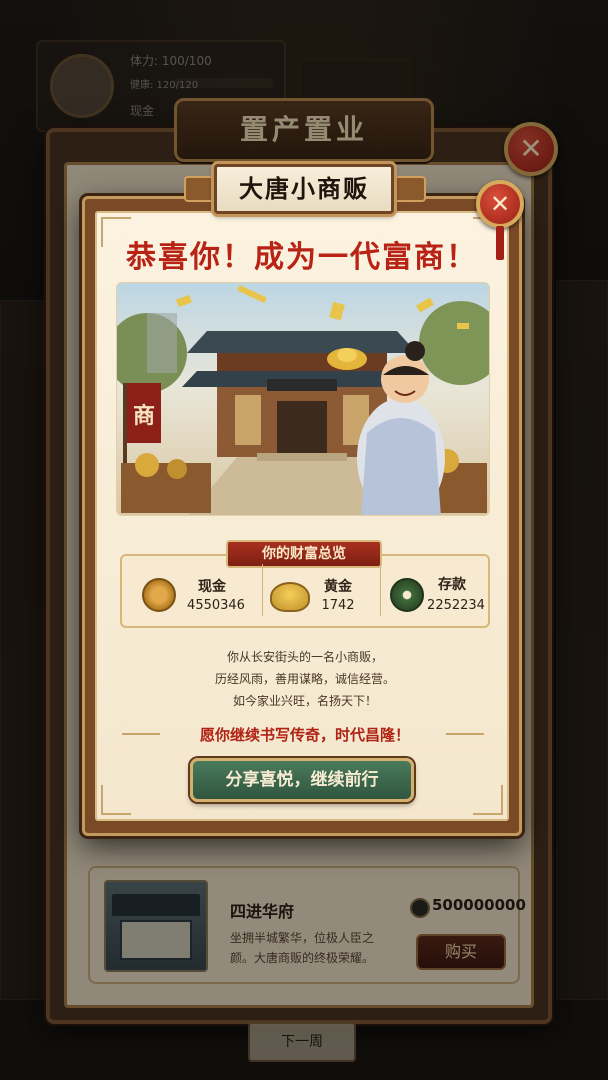 This screenshot has width=608, height=1080. I want to click on congrats-heading: 恭喜你！成为一代富商！, so click(302, 257).